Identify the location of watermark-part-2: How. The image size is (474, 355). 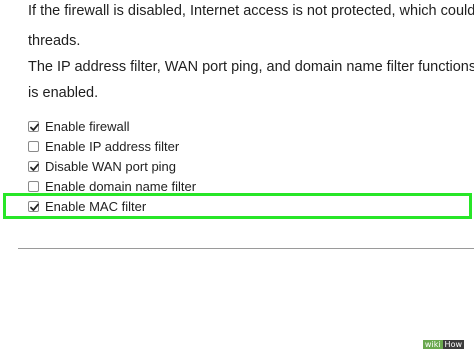
(453, 344).